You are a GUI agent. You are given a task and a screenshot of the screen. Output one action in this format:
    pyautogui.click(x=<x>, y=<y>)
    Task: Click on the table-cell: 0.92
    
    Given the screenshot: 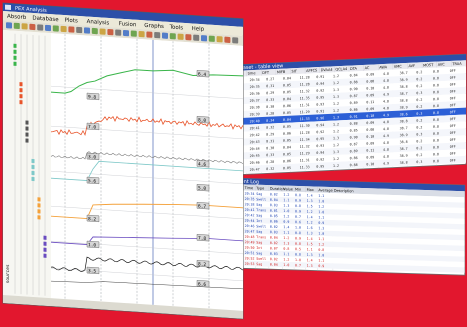 What is the action you would take?
    pyautogui.click(x=320, y=132)
    